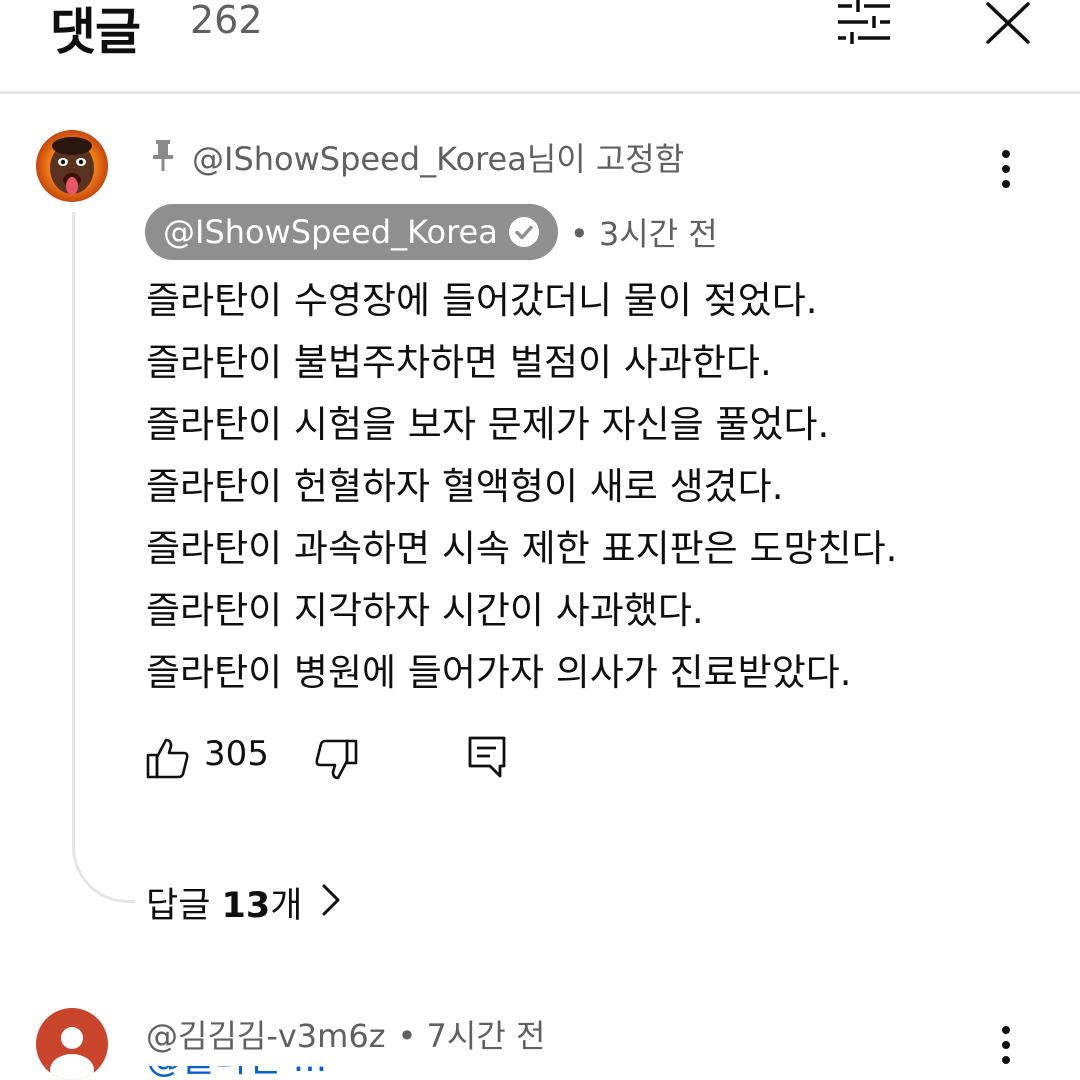 The height and width of the screenshot is (1080, 1080). I want to click on replies-count-label: 답글 13개, so click(224, 902).